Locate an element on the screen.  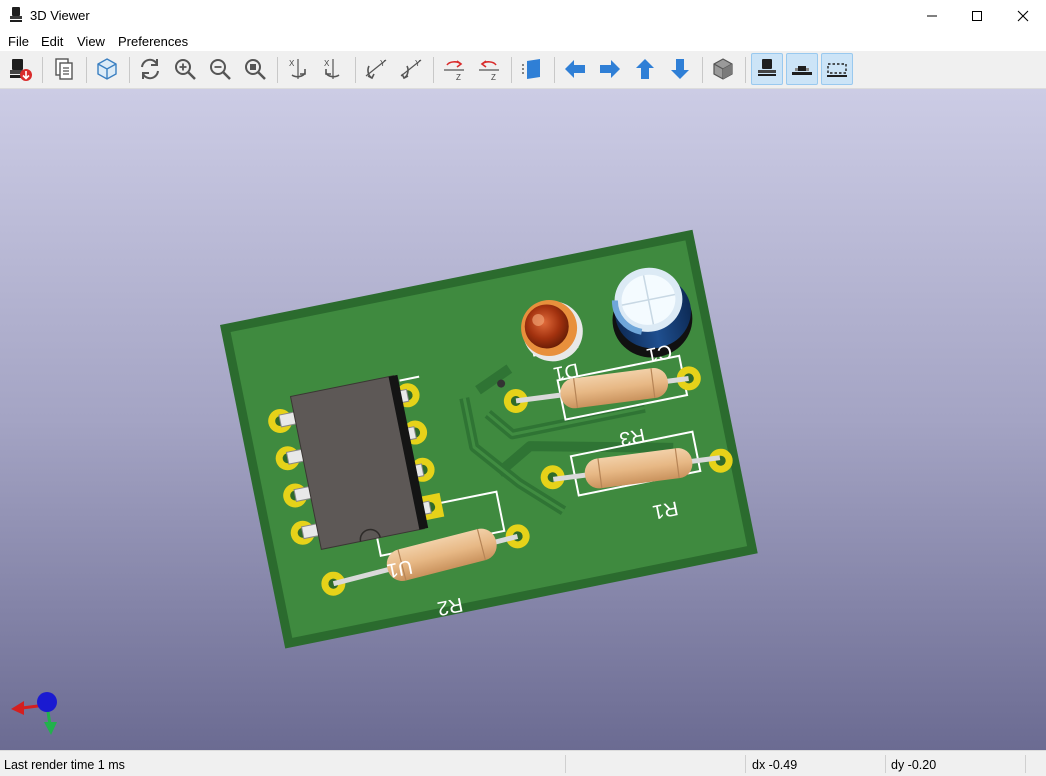
rotate-y-ccw-button: Y is located at coordinates (411, 69).